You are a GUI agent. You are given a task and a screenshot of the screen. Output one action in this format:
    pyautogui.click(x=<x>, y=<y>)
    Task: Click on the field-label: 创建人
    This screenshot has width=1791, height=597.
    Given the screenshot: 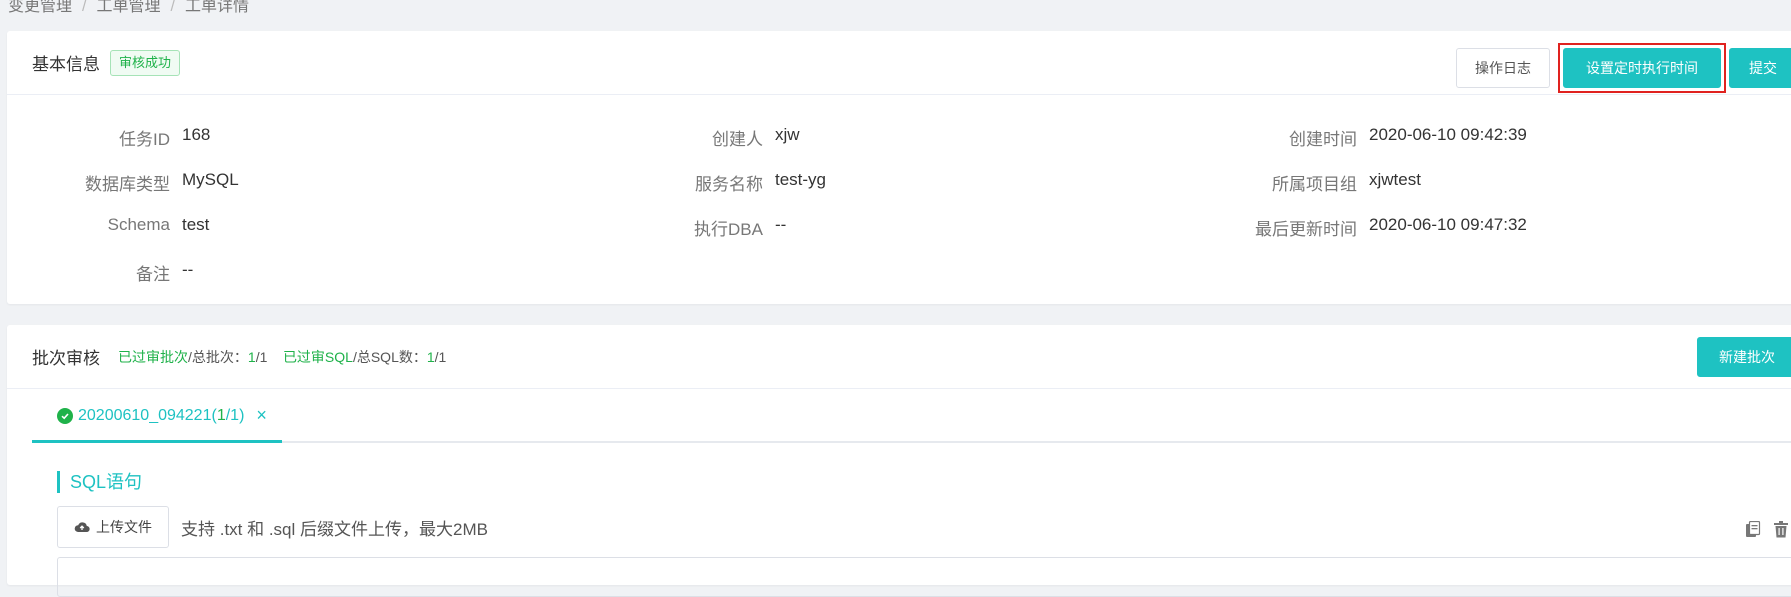 What is the action you would take?
    pyautogui.click(x=737, y=139)
    